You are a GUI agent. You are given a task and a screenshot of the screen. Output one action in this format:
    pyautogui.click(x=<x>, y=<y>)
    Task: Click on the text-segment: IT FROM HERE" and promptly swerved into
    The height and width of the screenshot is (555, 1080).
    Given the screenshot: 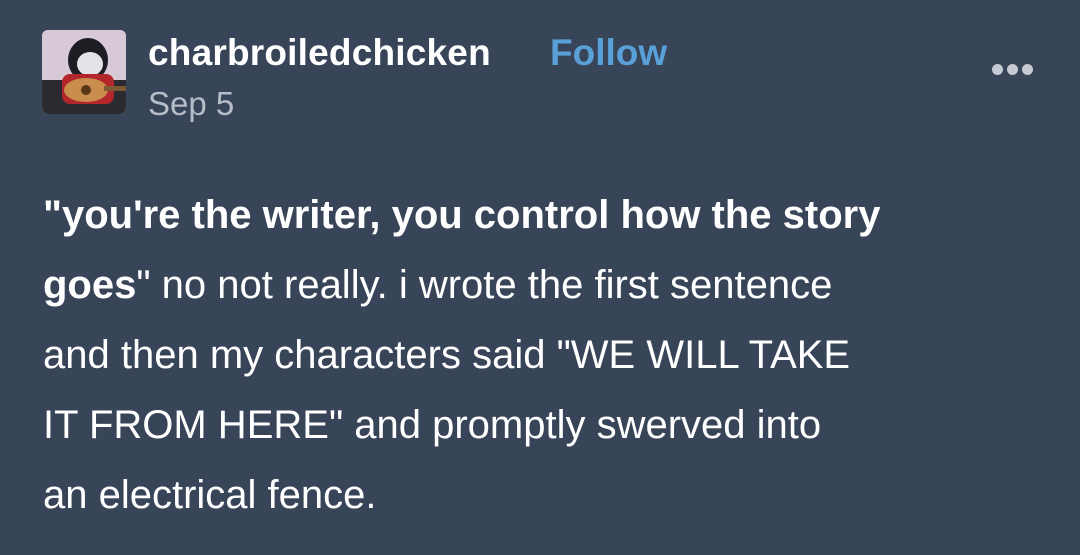 What is the action you would take?
    pyautogui.click(x=432, y=425)
    